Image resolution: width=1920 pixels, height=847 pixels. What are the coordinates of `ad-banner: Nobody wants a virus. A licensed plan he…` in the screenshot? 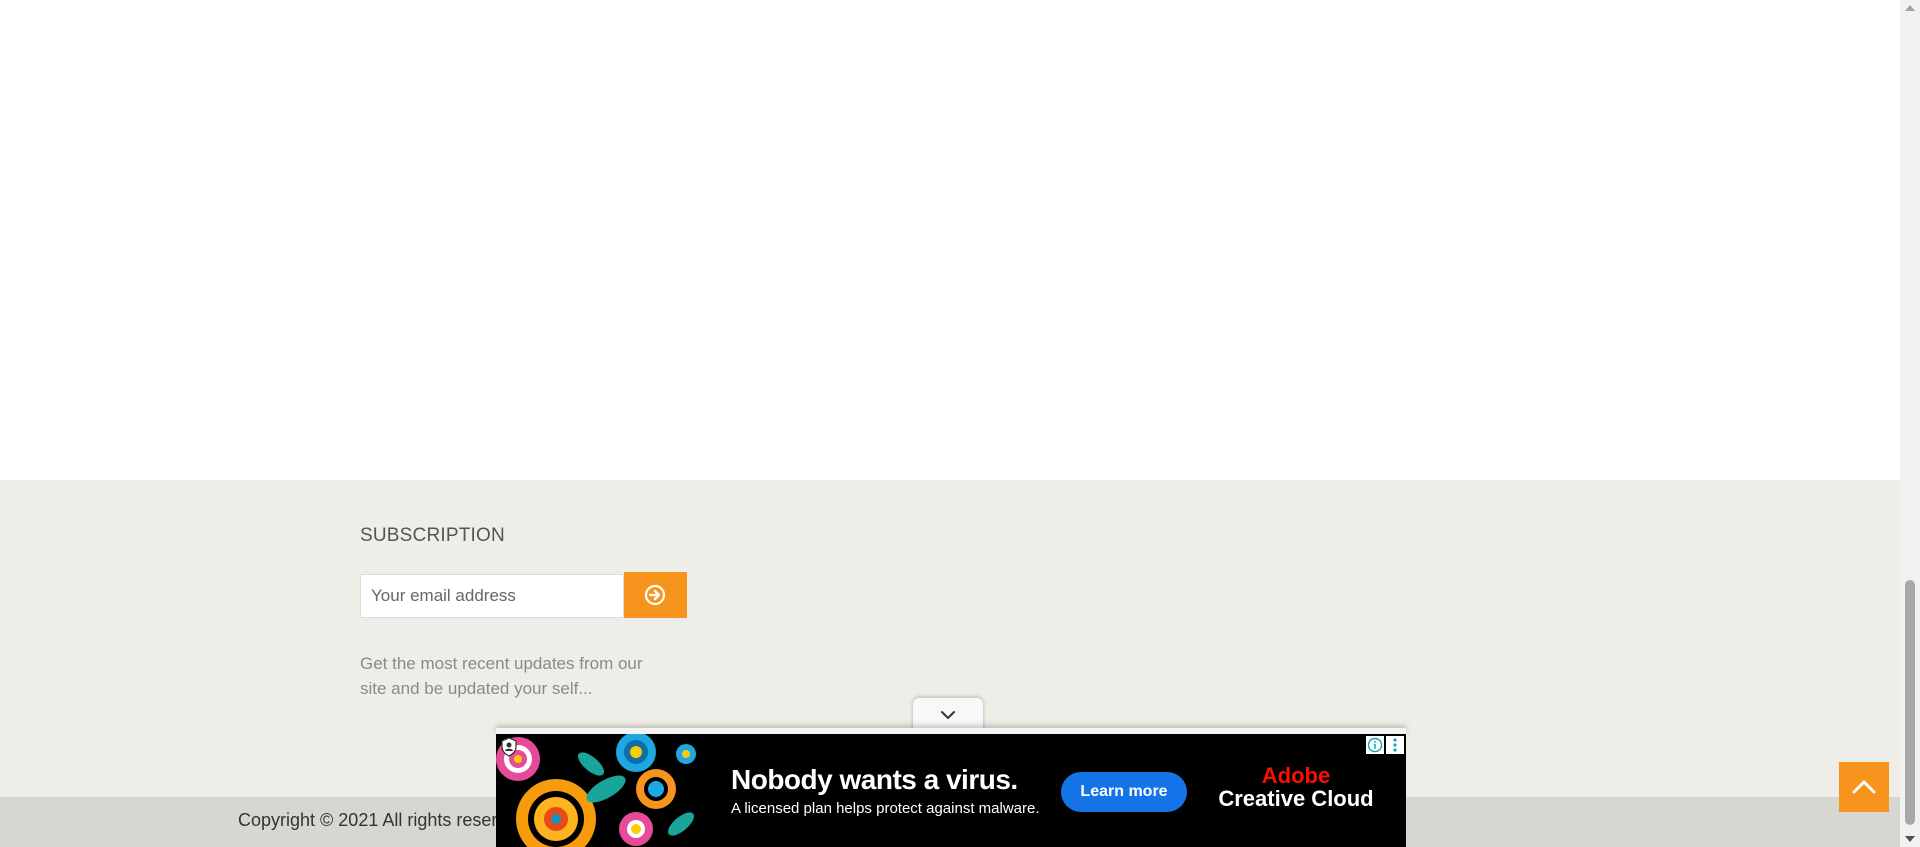 It's located at (951, 790).